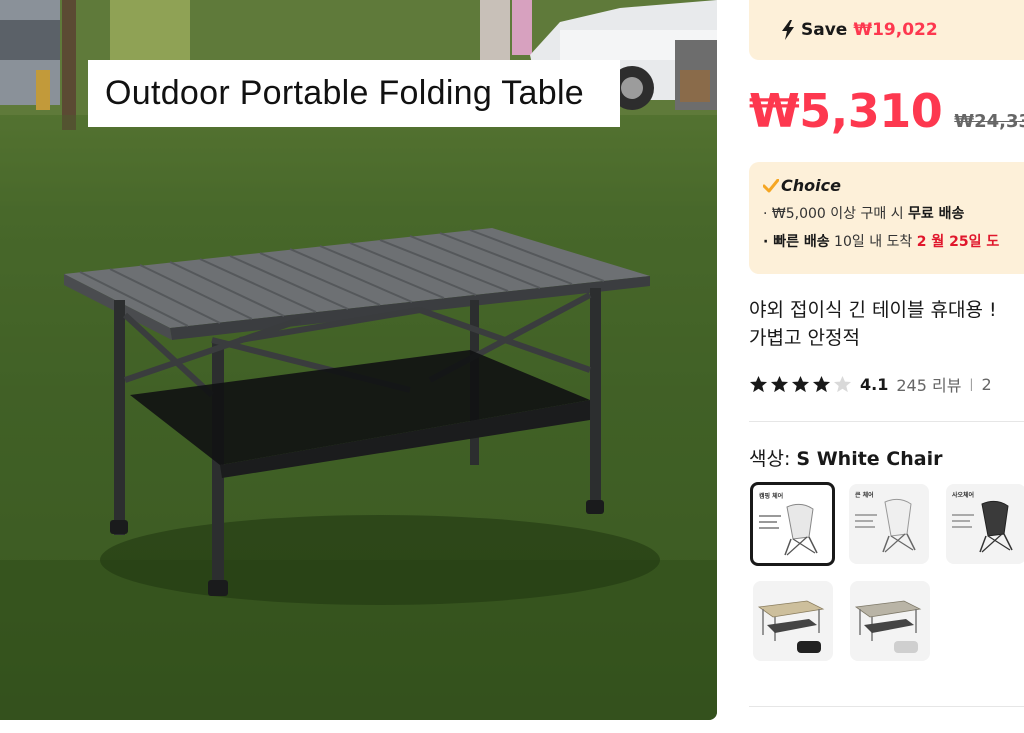  I want to click on color-swatch-big-chair: 큰 체어, so click(889, 524).